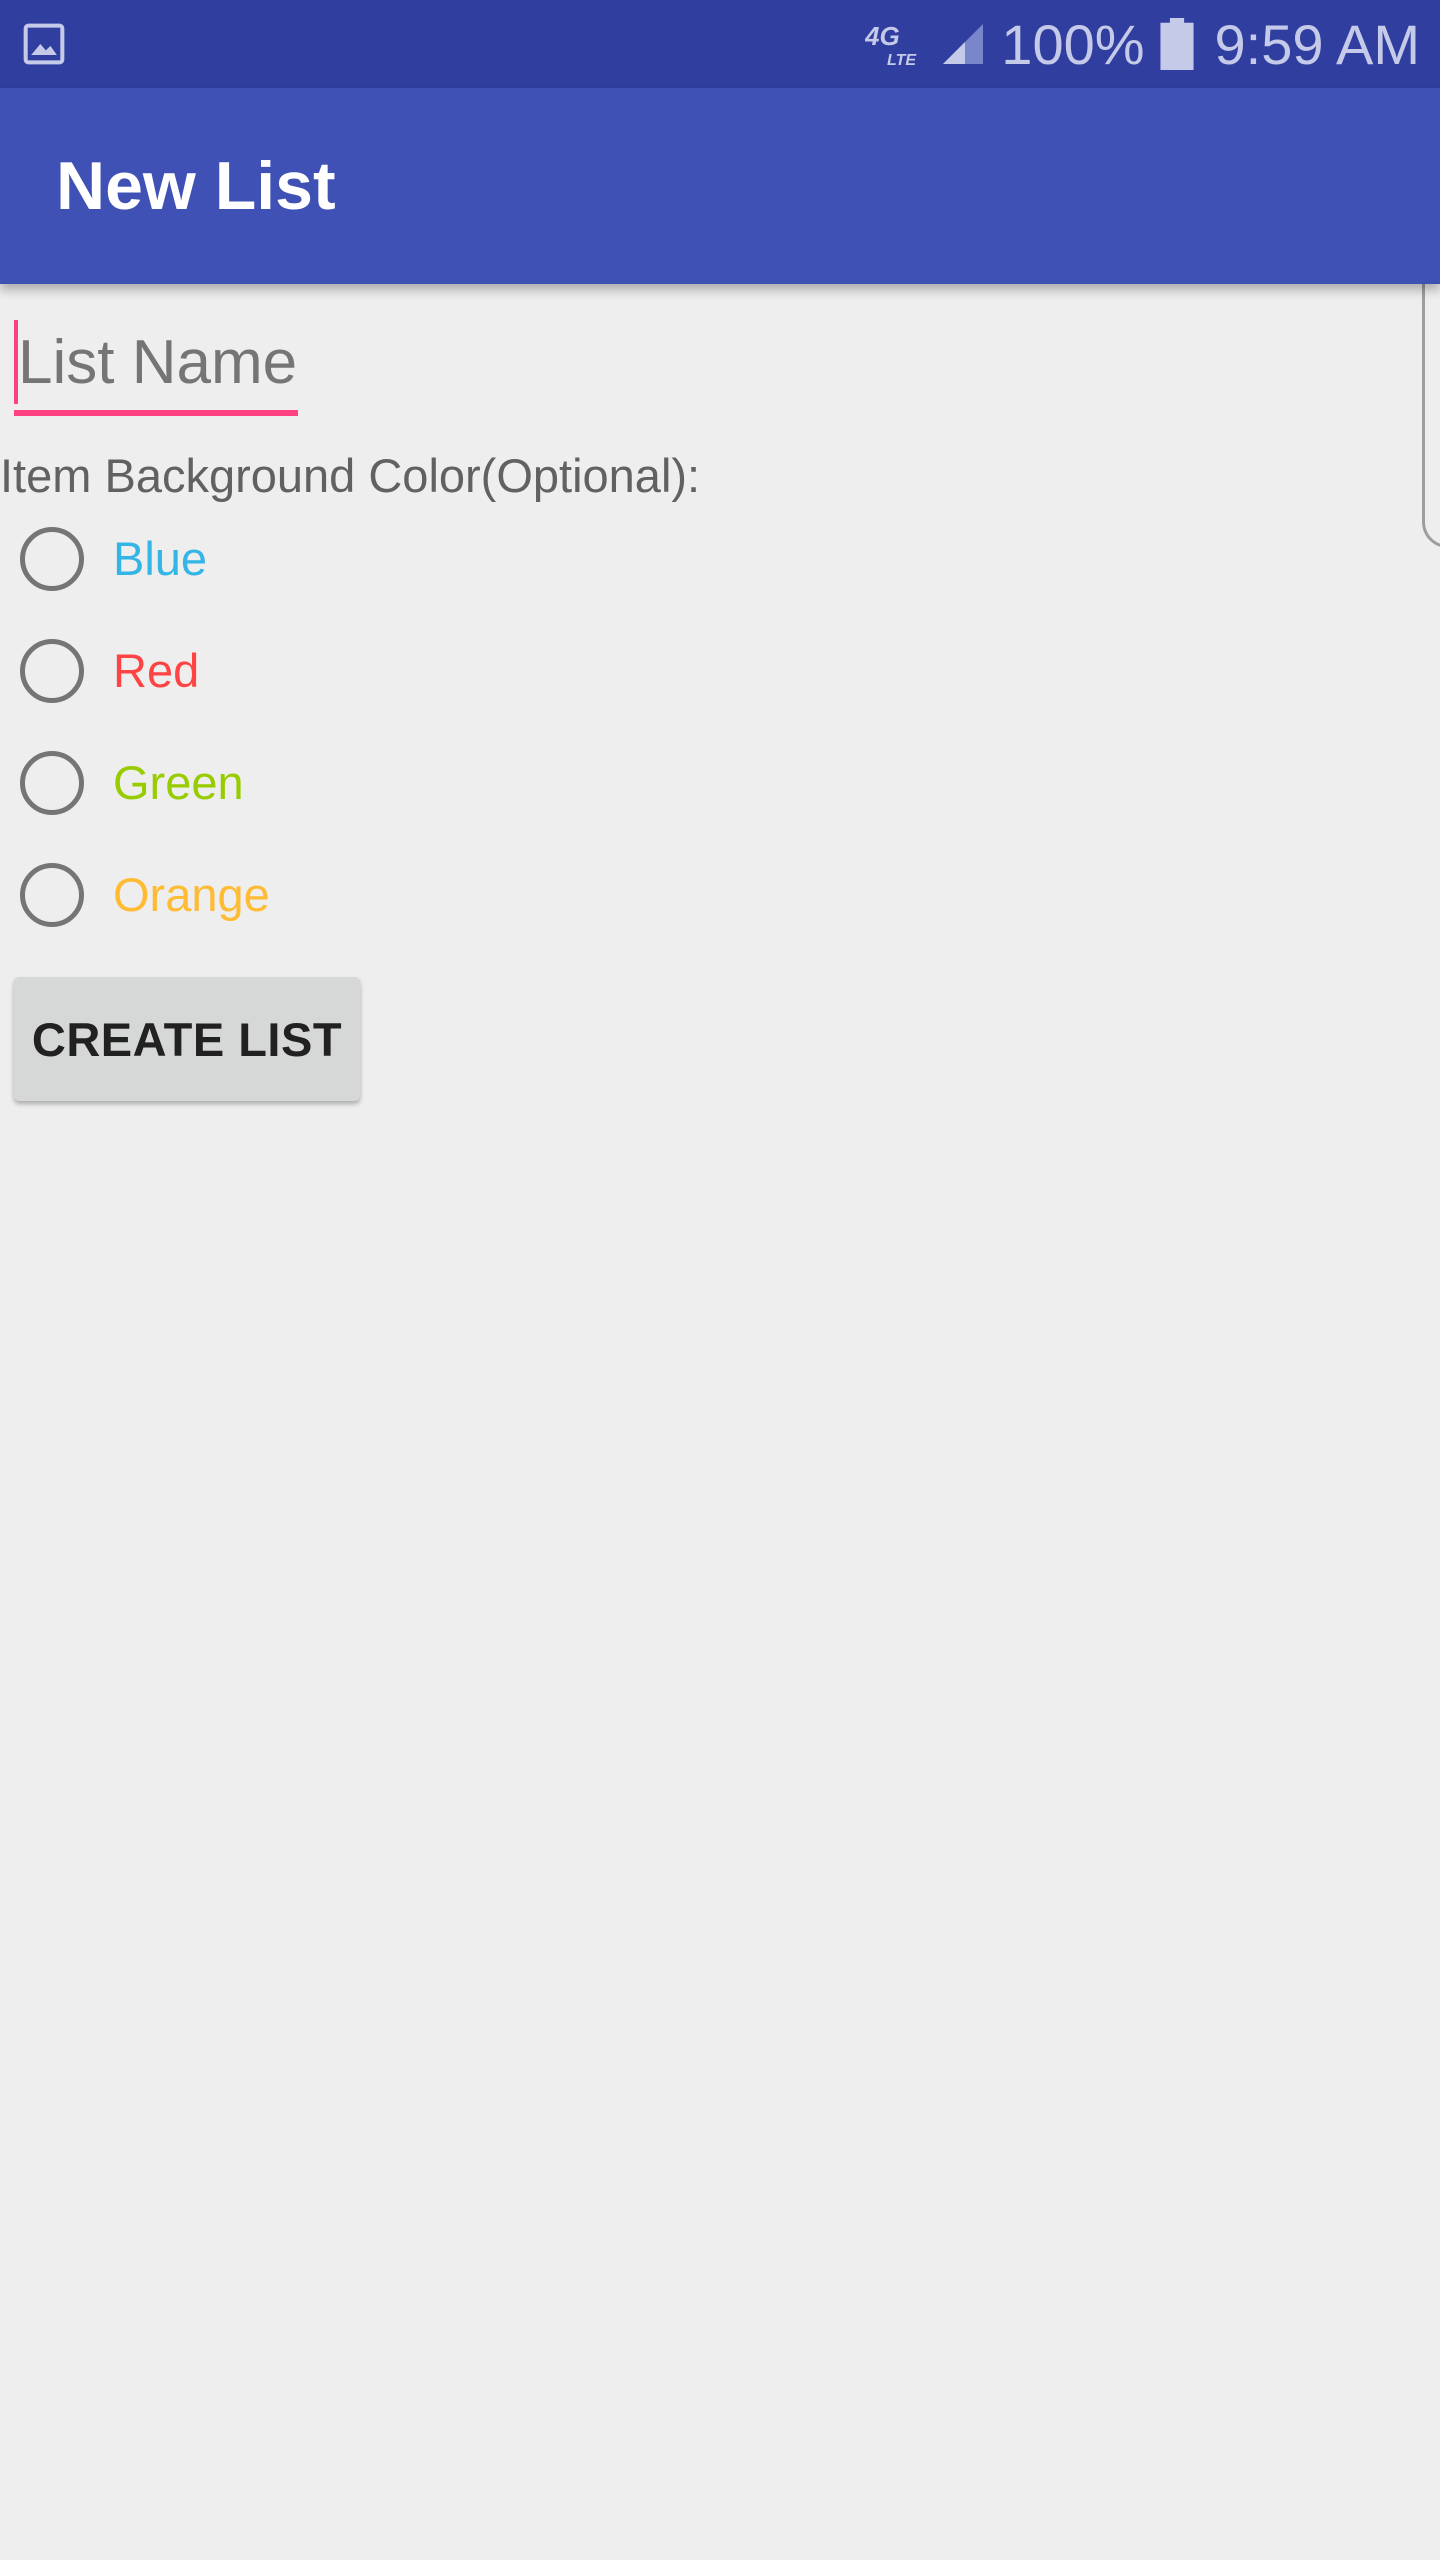 The height and width of the screenshot is (2560, 1440). What do you see at coordinates (318, 695) in the screenshot?
I see `radio-option-red: Red` at bounding box center [318, 695].